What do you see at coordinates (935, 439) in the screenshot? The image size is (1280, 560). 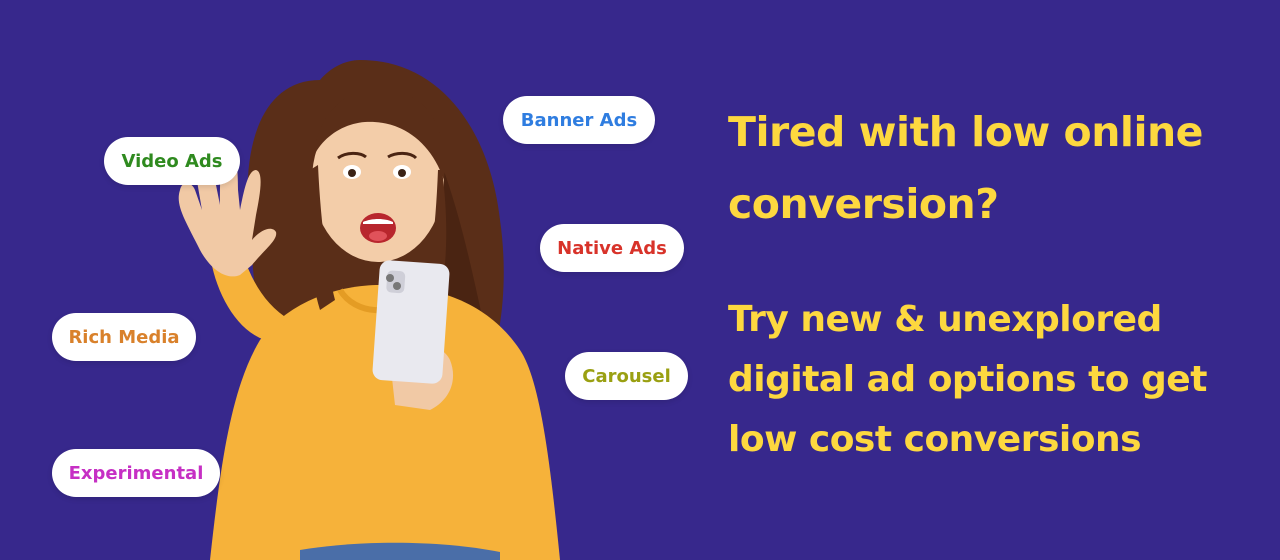 I see `subheadline-line-3: low cost conversions` at bounding box center [935, 439].